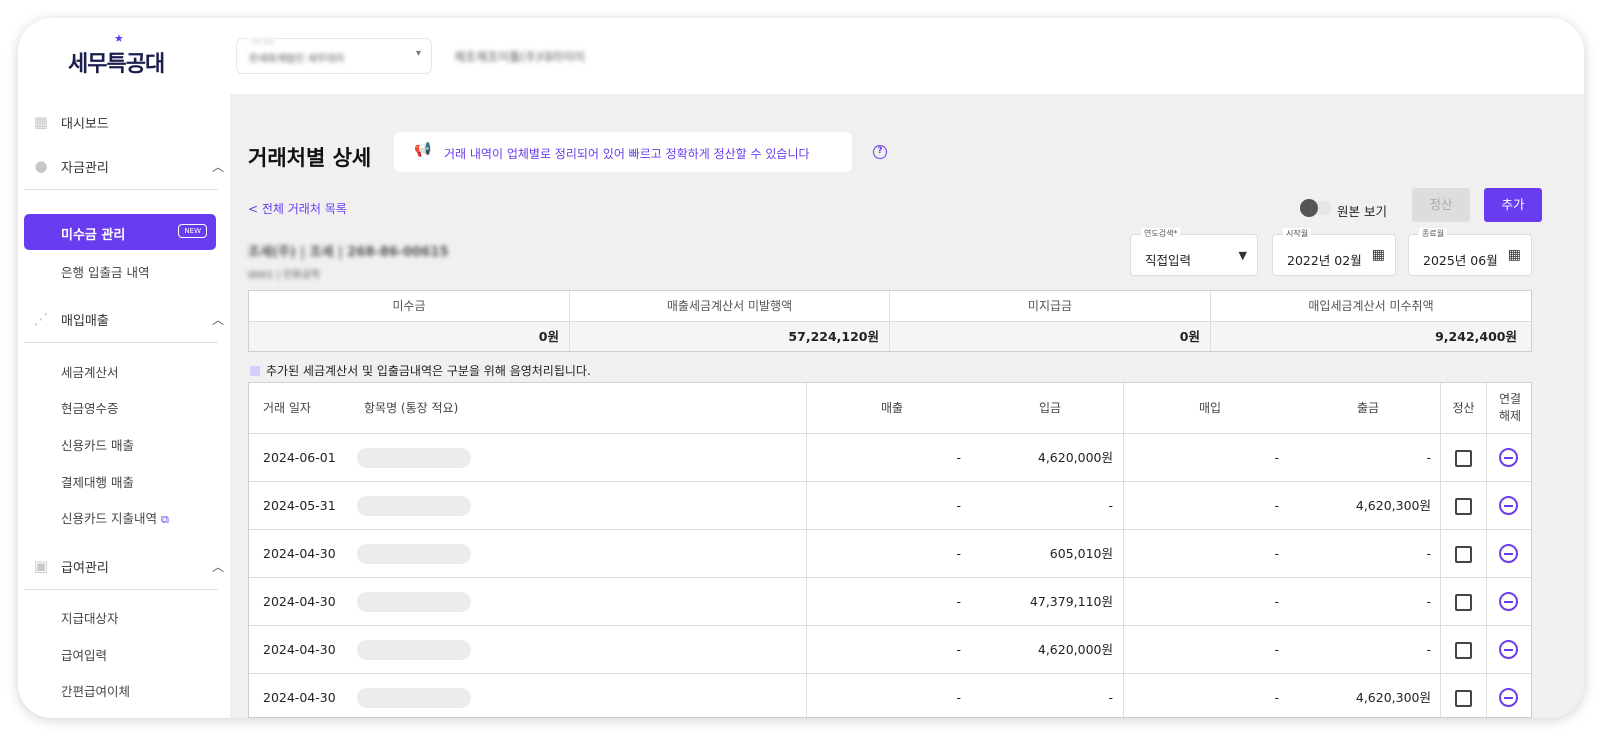  Describe the element at coordinates (890, 457) in the screenshot. I see `table-row: 2024-06-01 - 4,620,000원 - -` at that location.